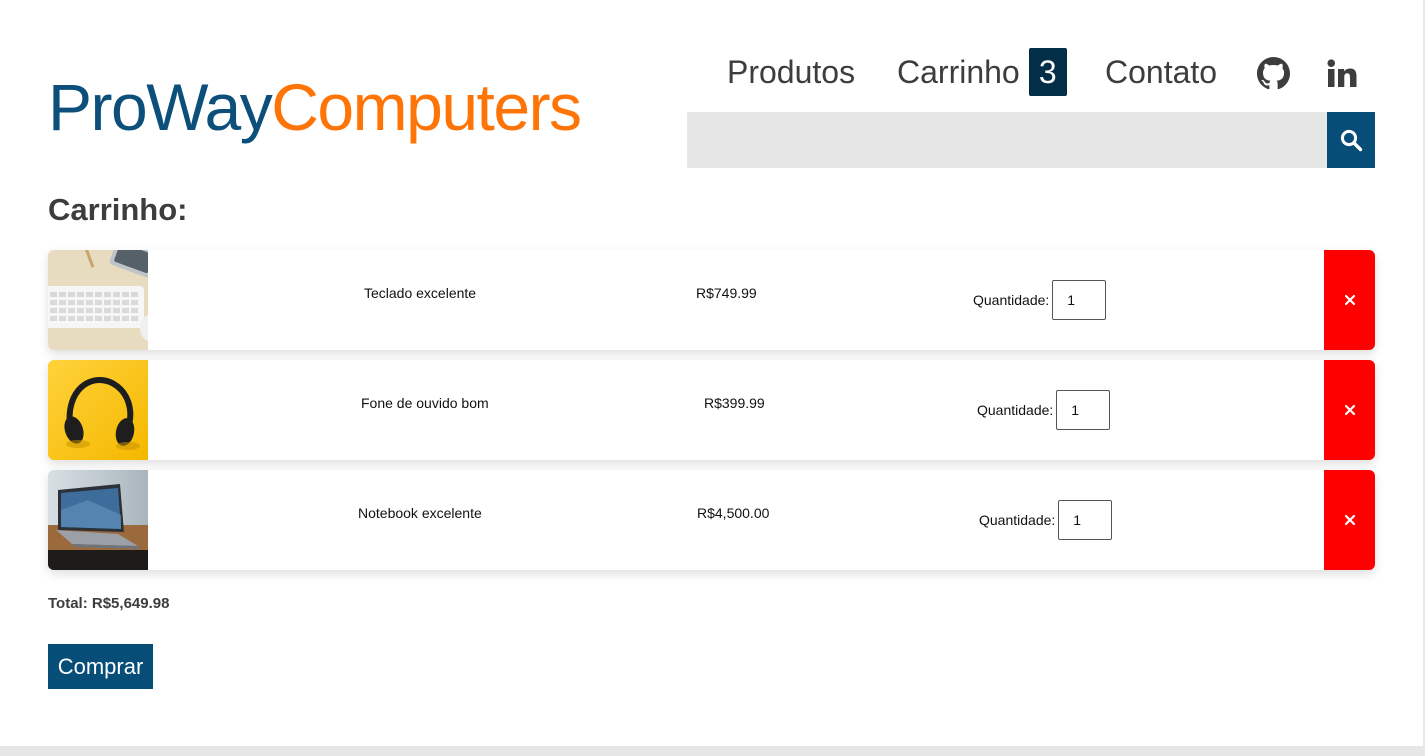 The height and width of the screenshot is (756, 1425). Describe the element at coordinates (420, 513) in the screenshot. I see `item-name: Notebook excelente` at that location.